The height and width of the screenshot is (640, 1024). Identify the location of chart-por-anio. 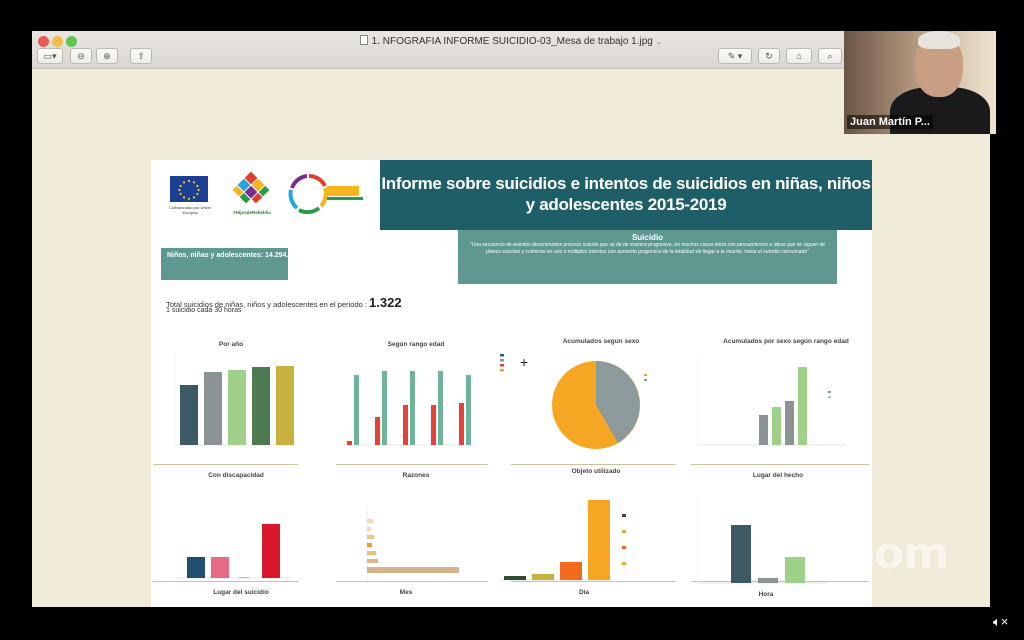
(234, 400).